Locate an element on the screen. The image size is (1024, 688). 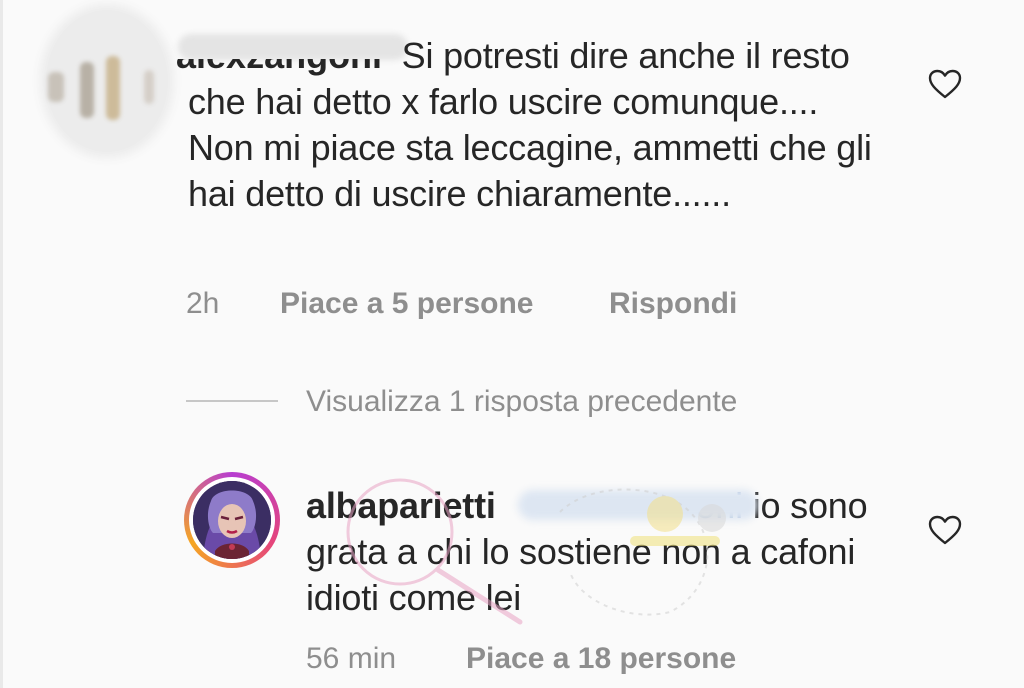
replies-divider-line is located at coordinates (232, 401).